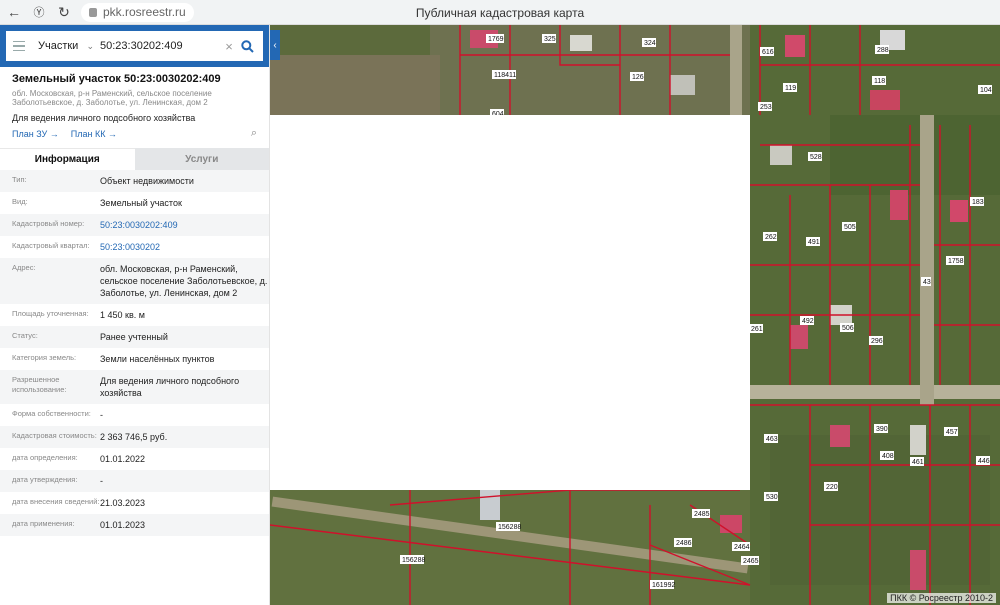 This screenshot has width=1000, height=605. I want to click on parcel-label: 463, so click(772, 439).